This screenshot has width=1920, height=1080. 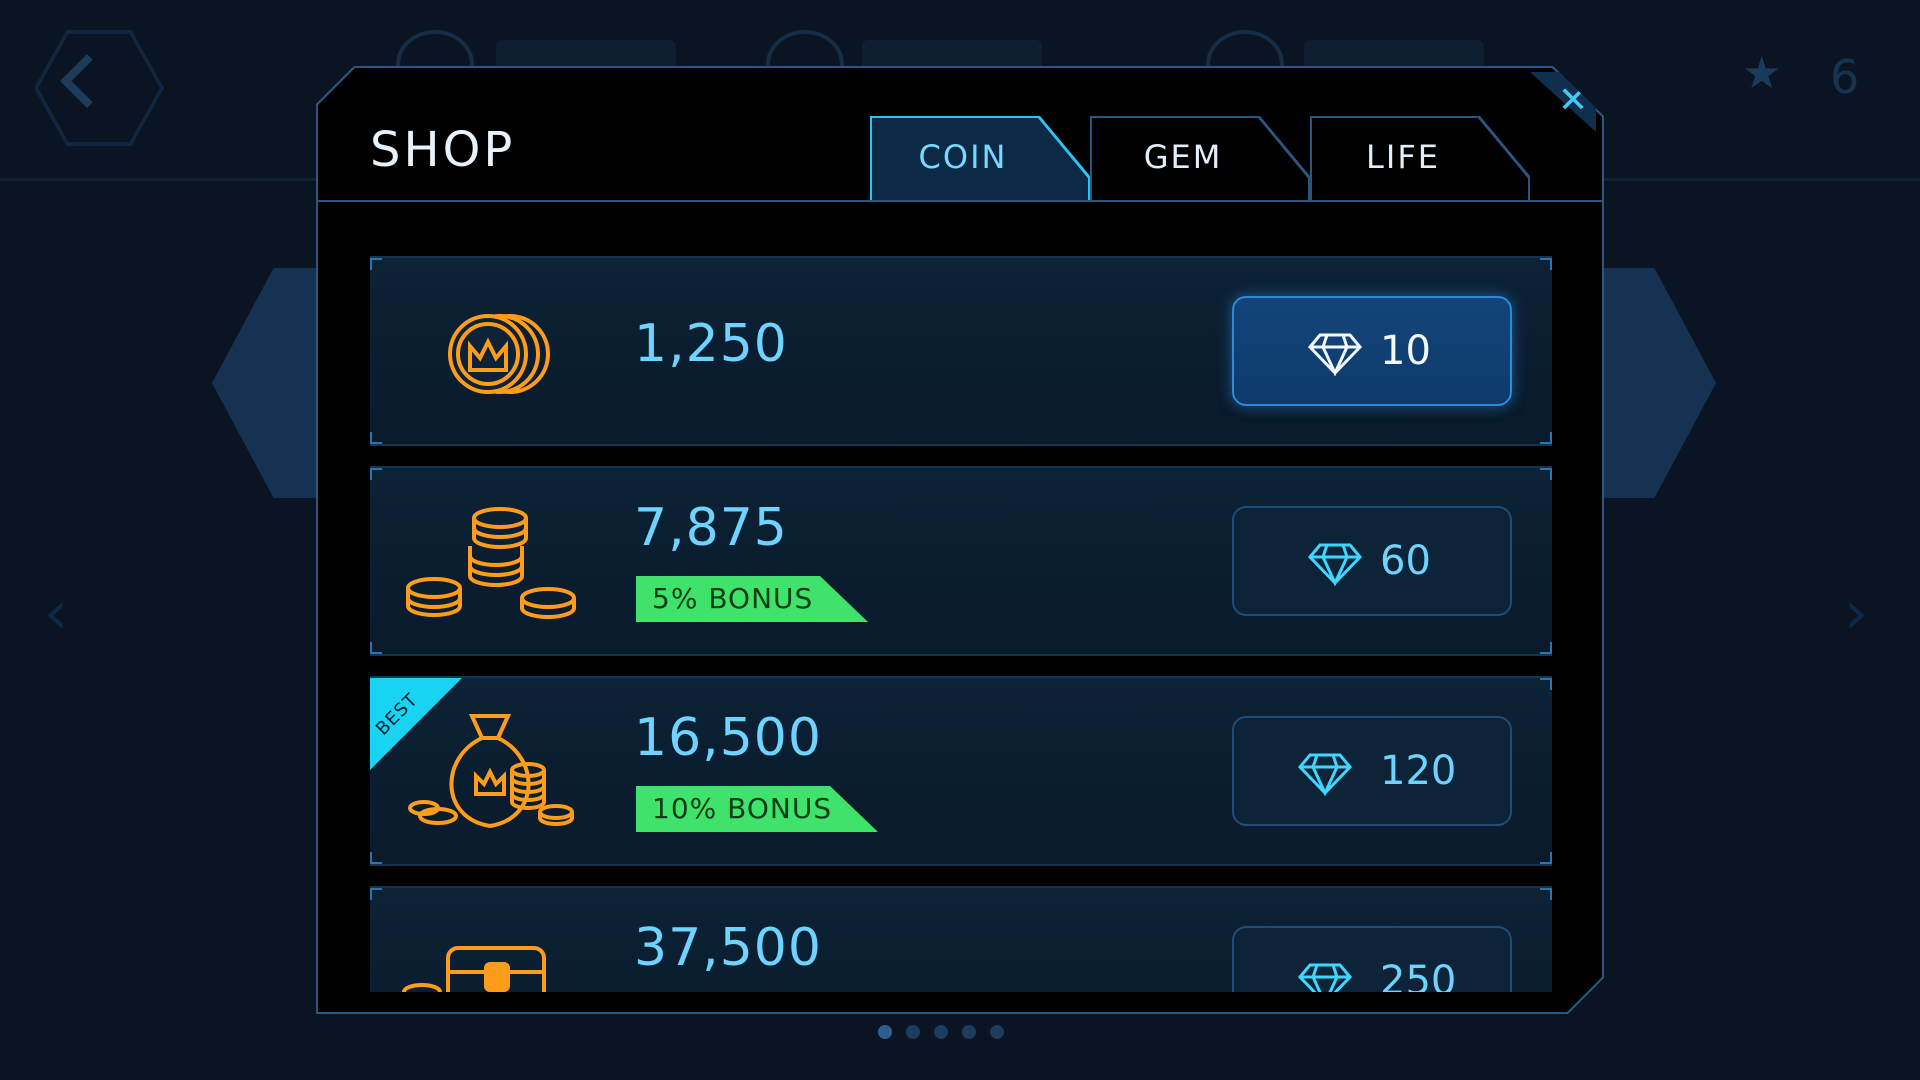 I want to click on offer-row: 7,875 5% BONUS 60, so click(x=961, y=561).